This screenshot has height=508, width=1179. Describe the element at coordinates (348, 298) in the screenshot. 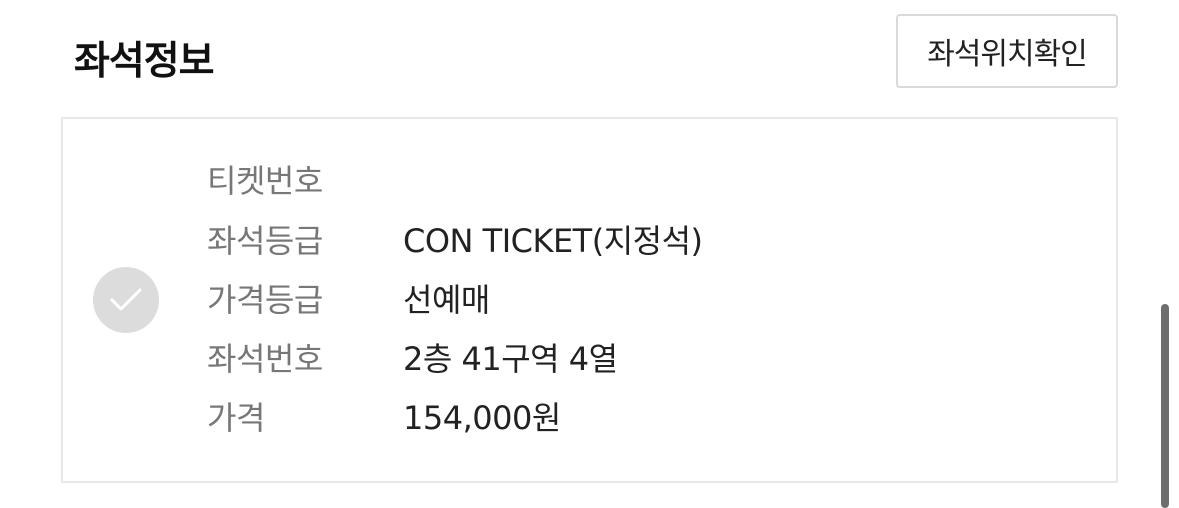

I see `price-grade-row: 가격등급 선예매` at that location.